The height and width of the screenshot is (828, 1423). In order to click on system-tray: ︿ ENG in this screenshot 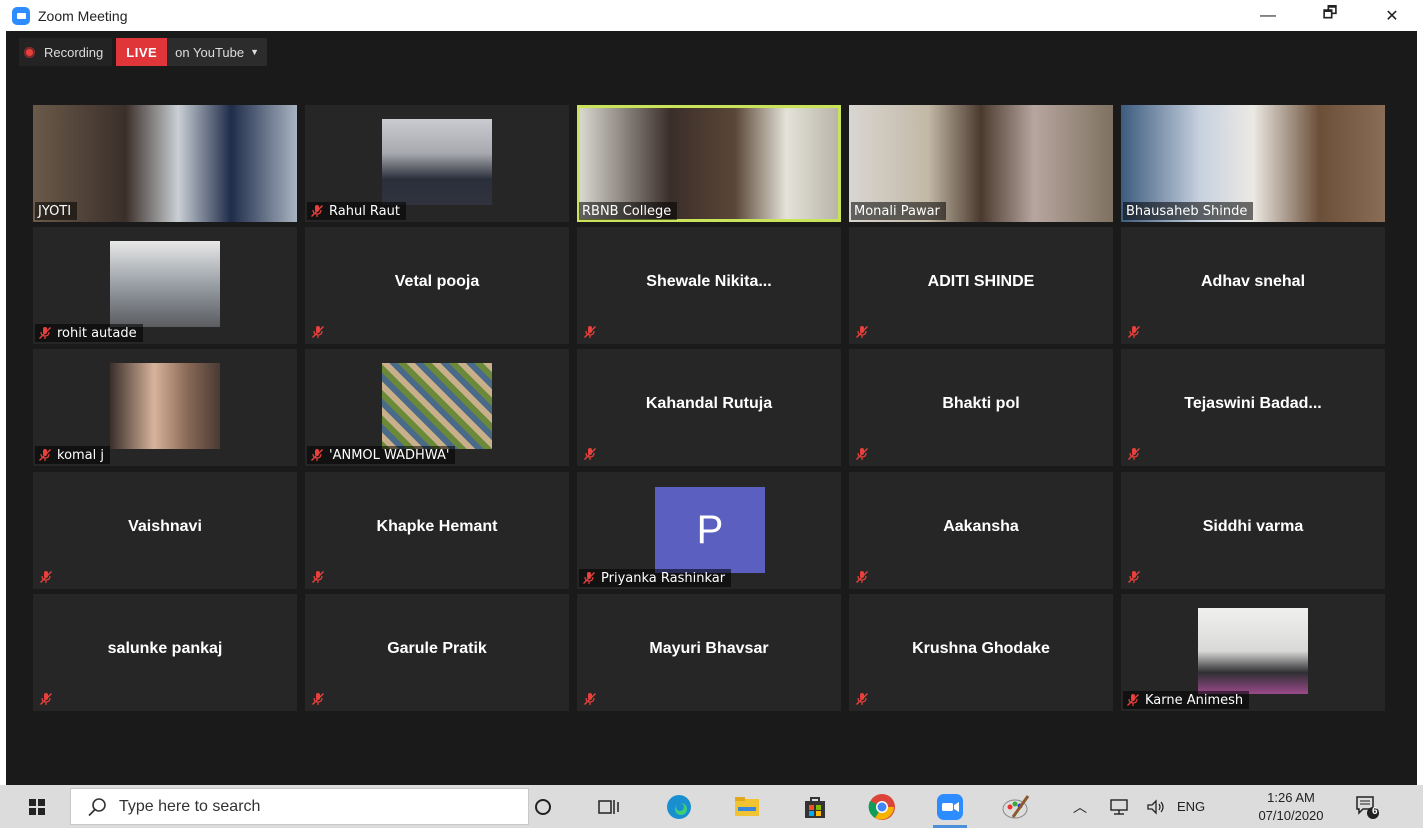, I will do `click(1139, 806)`.